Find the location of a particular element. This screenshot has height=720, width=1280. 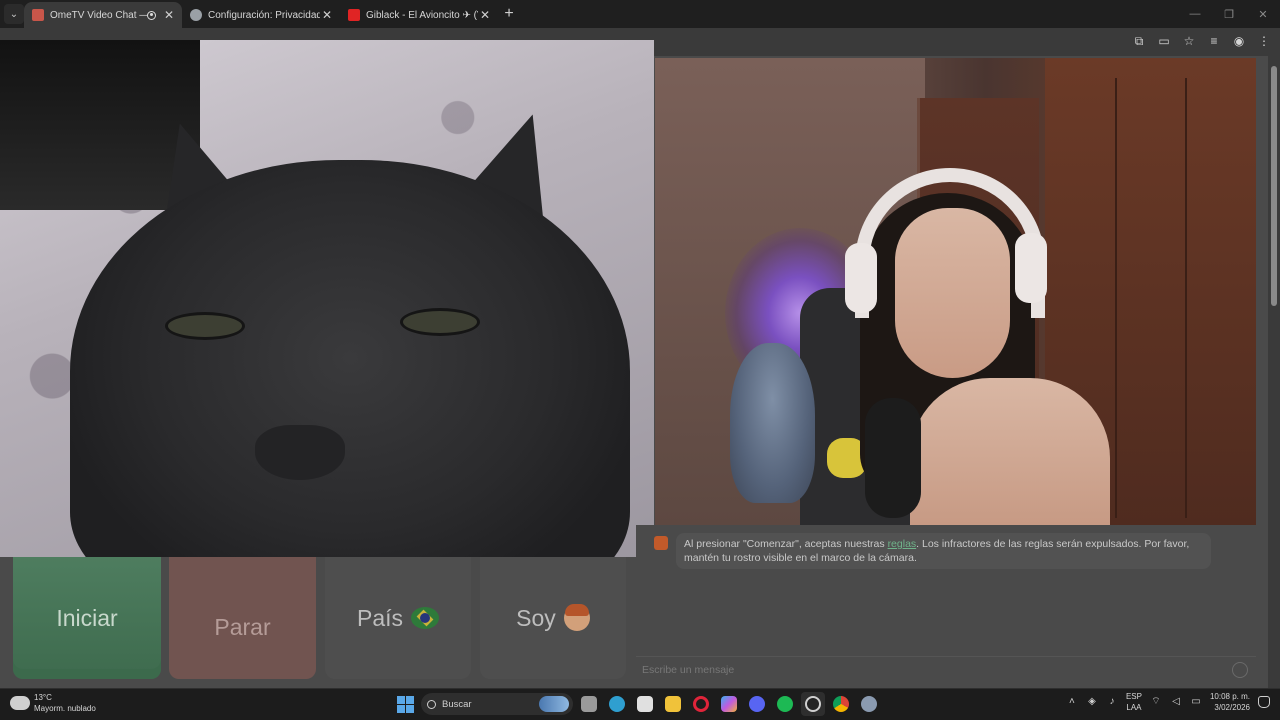

gender-label: Soy is located at coordinates (536, 617).